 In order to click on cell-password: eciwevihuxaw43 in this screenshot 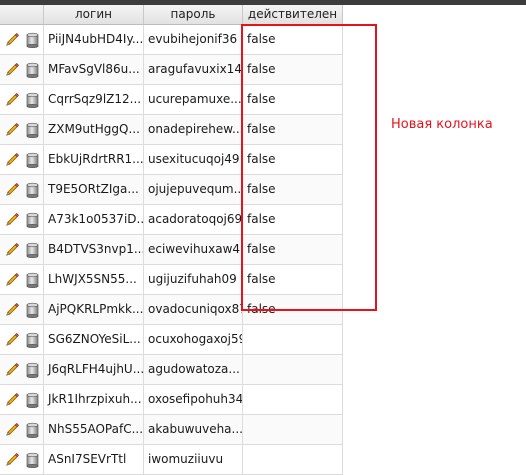, I will do `click(193, 249)`.